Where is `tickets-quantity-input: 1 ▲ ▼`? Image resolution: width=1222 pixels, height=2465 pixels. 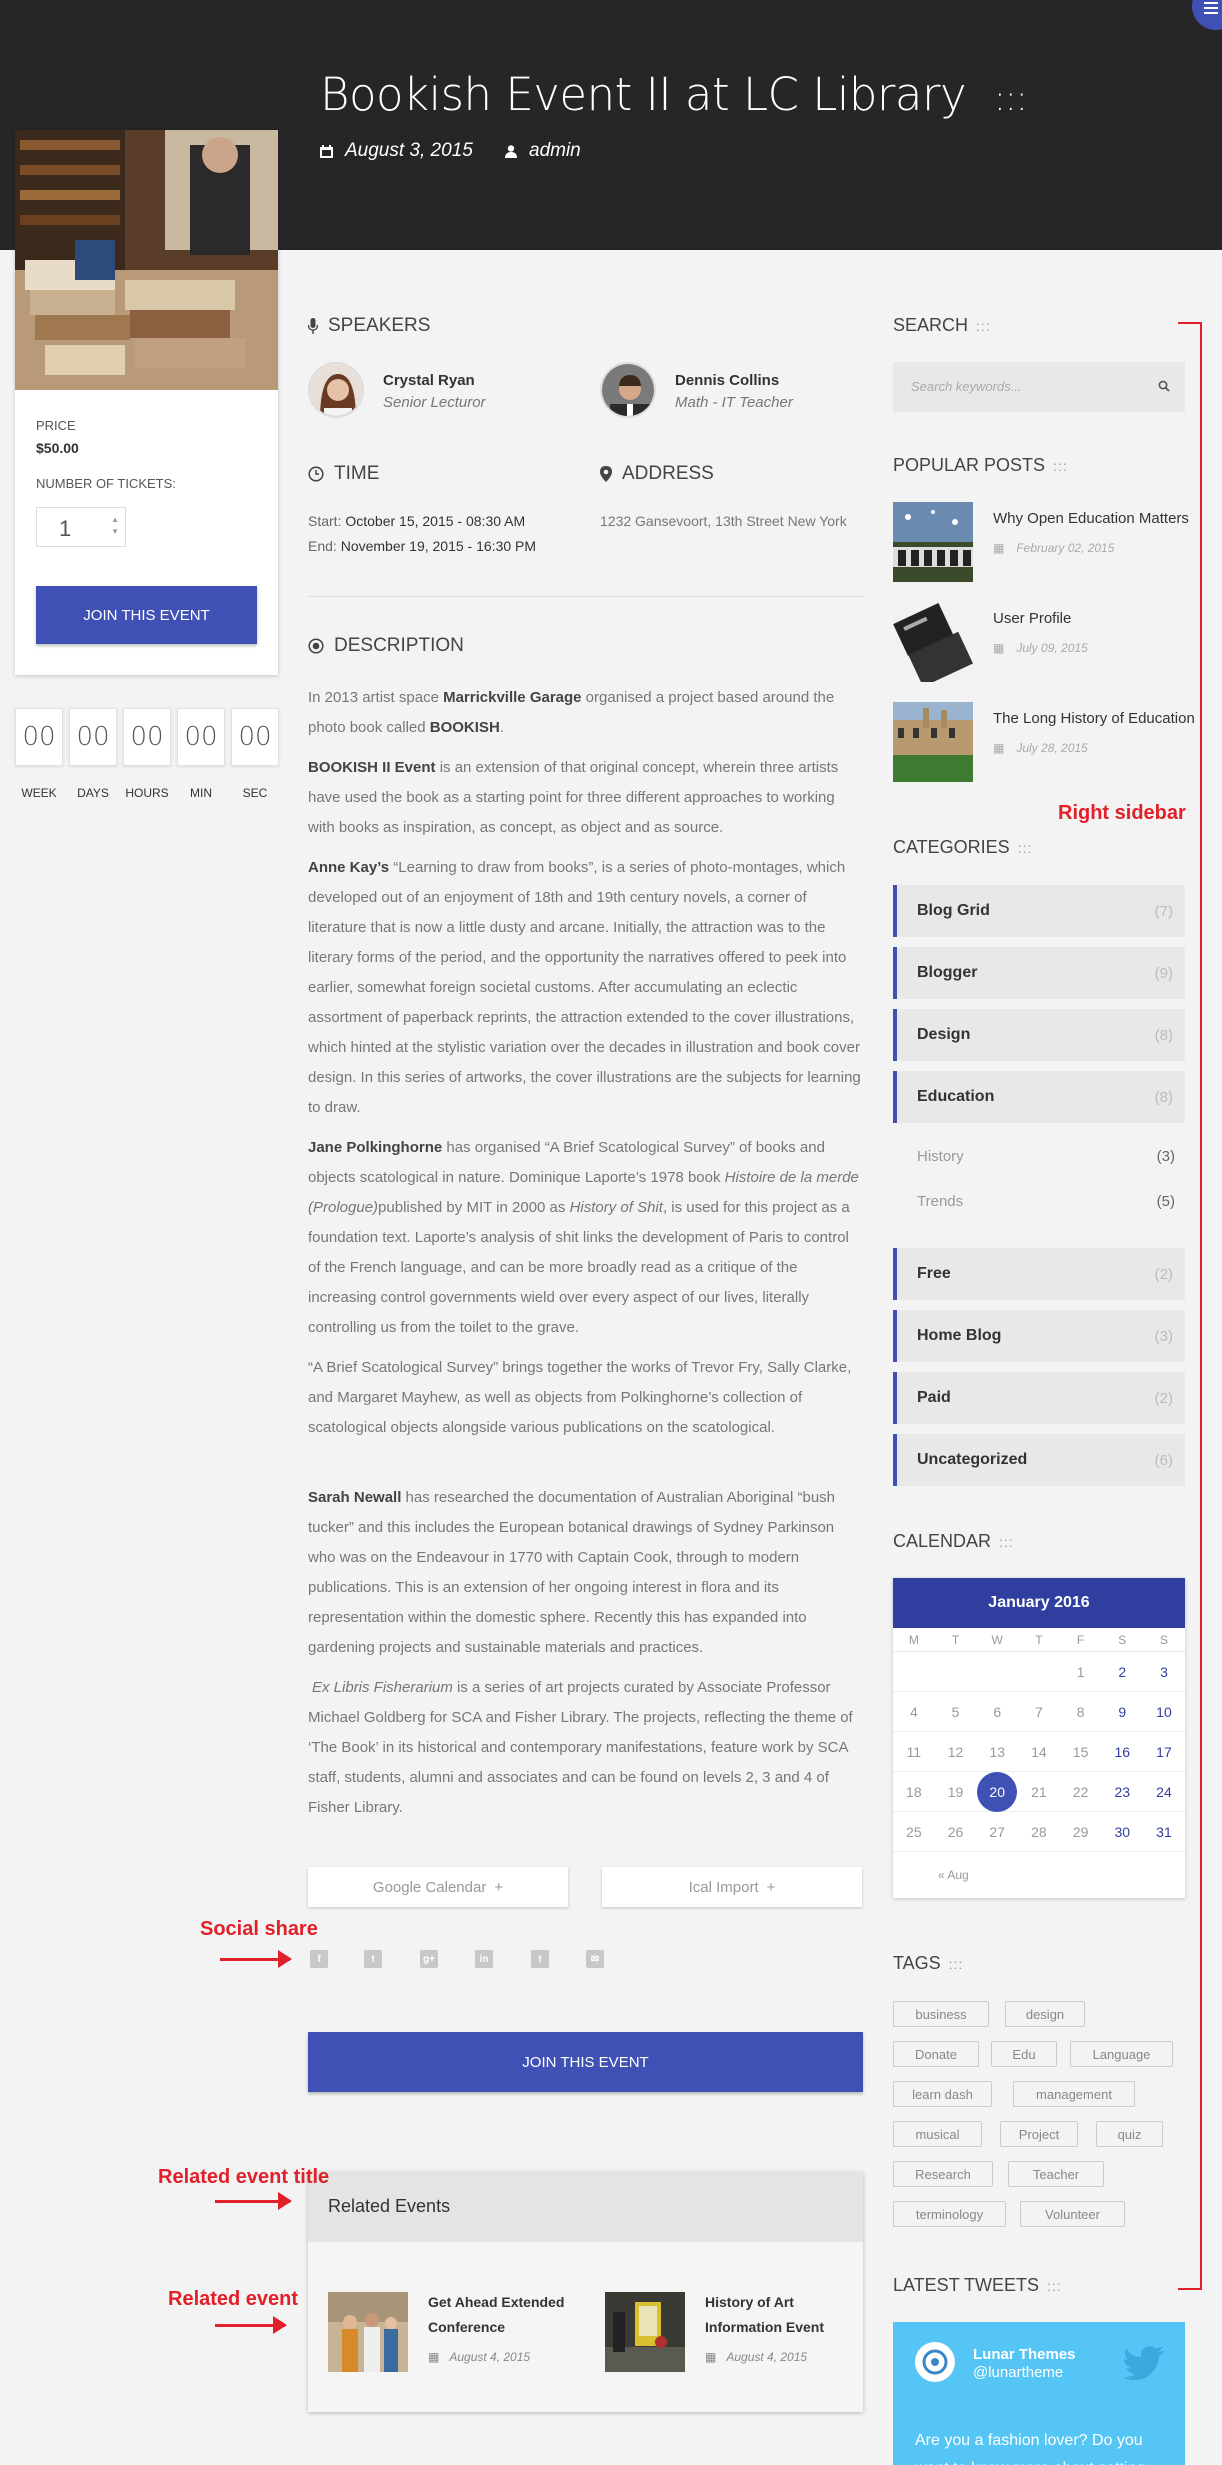
tickets-quantity-input: 1 ▲ ▼ is located at coordinates (81, 527).